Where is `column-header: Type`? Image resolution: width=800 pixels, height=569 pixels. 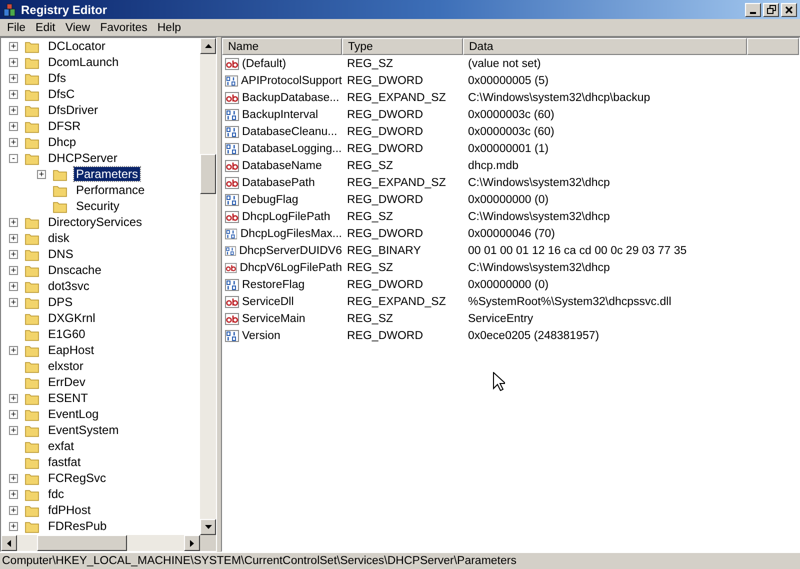 column-header: Type is located at coordinates (402, 46).